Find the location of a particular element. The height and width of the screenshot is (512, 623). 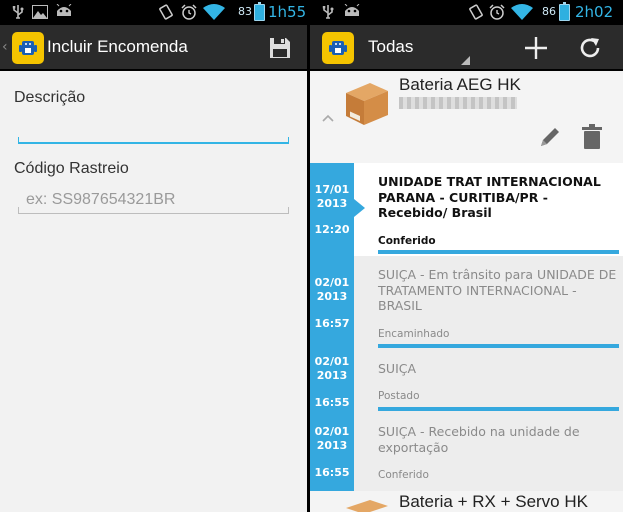

package-header: Bateria + RX + Servo HK is located at coordinates (466, 501).